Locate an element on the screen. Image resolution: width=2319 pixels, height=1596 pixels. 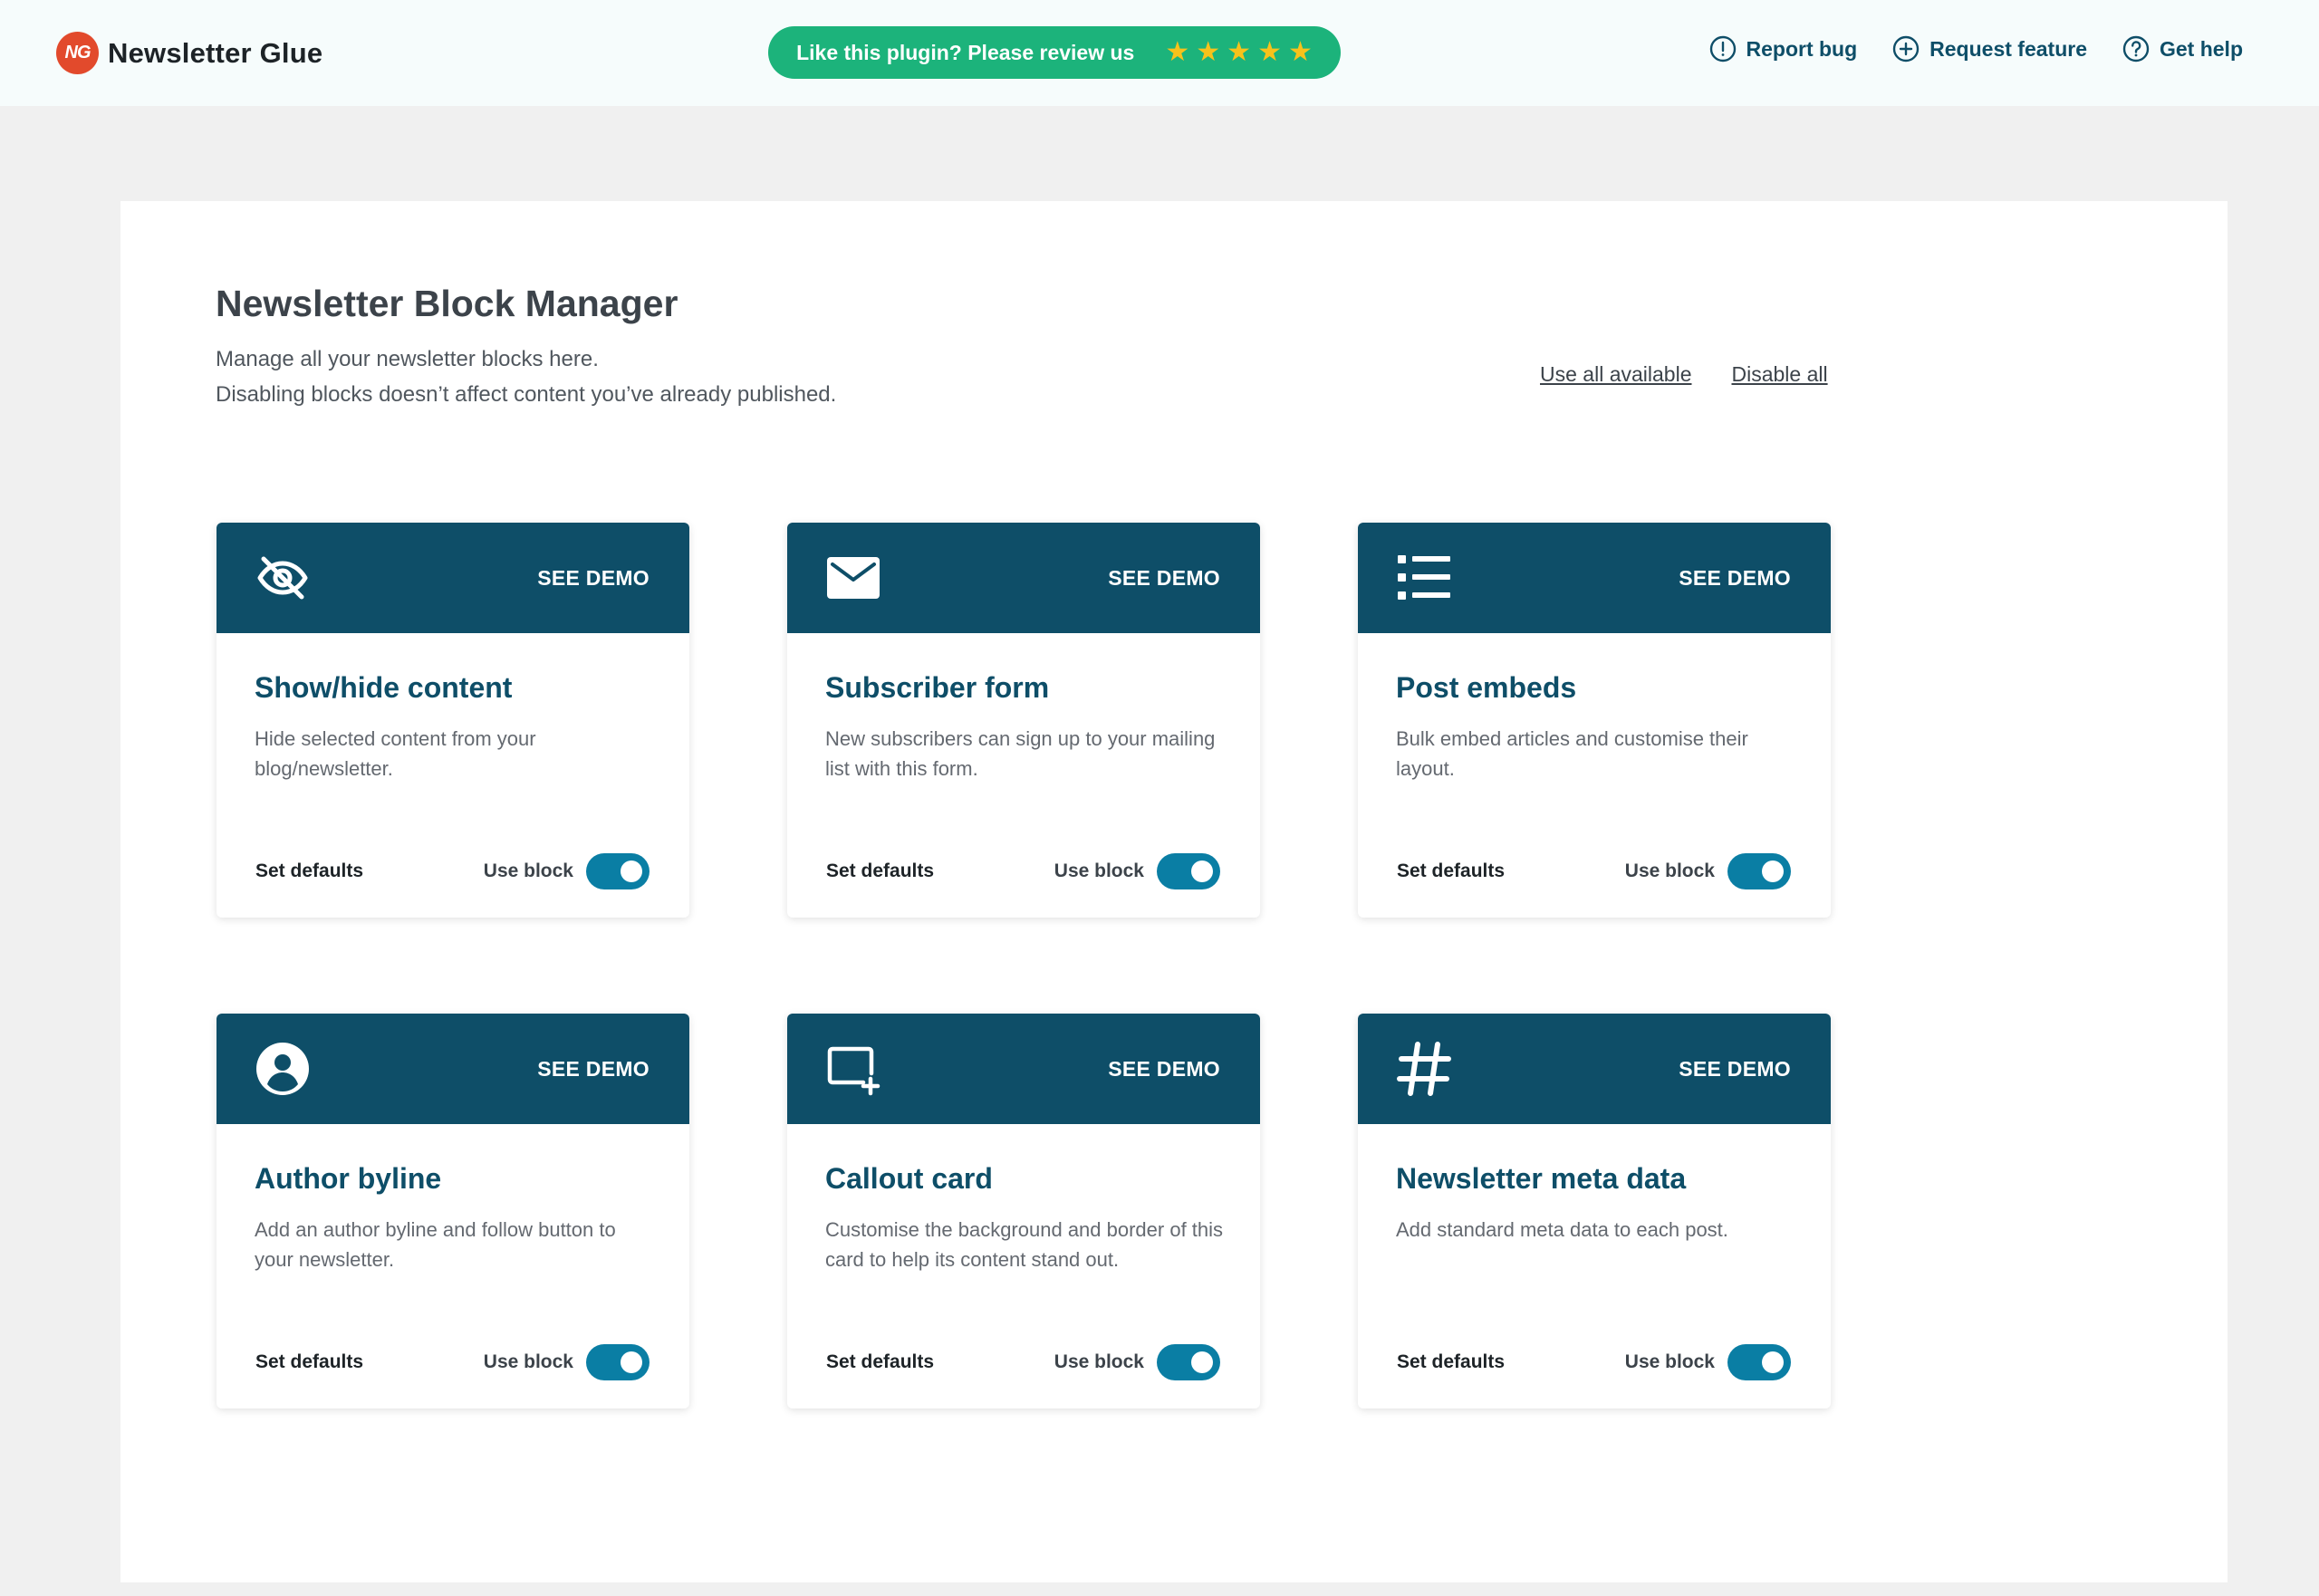
card-title: Author byline is located at coordinates (348, 1178).